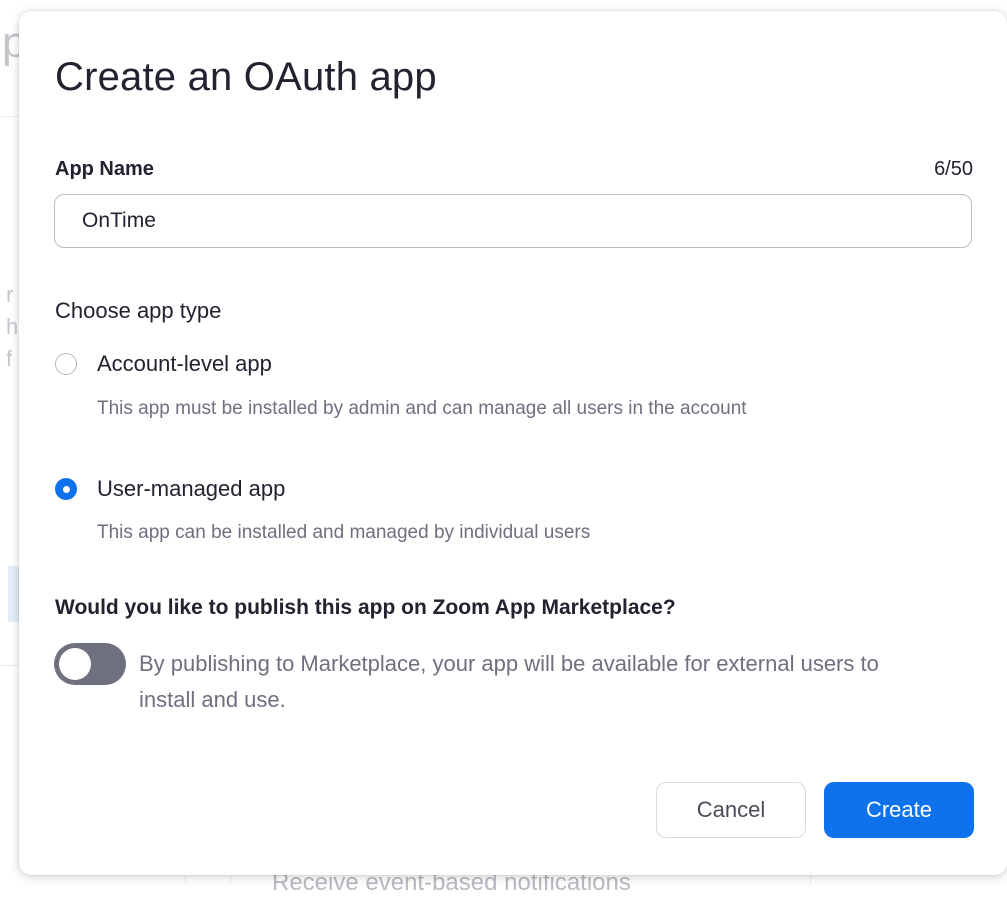 This screenshot has width=1007, height=897. Describe the element at coordinates (953, 169) in the screenshot. I see `app-name-char-counter: 6/50` at that location.